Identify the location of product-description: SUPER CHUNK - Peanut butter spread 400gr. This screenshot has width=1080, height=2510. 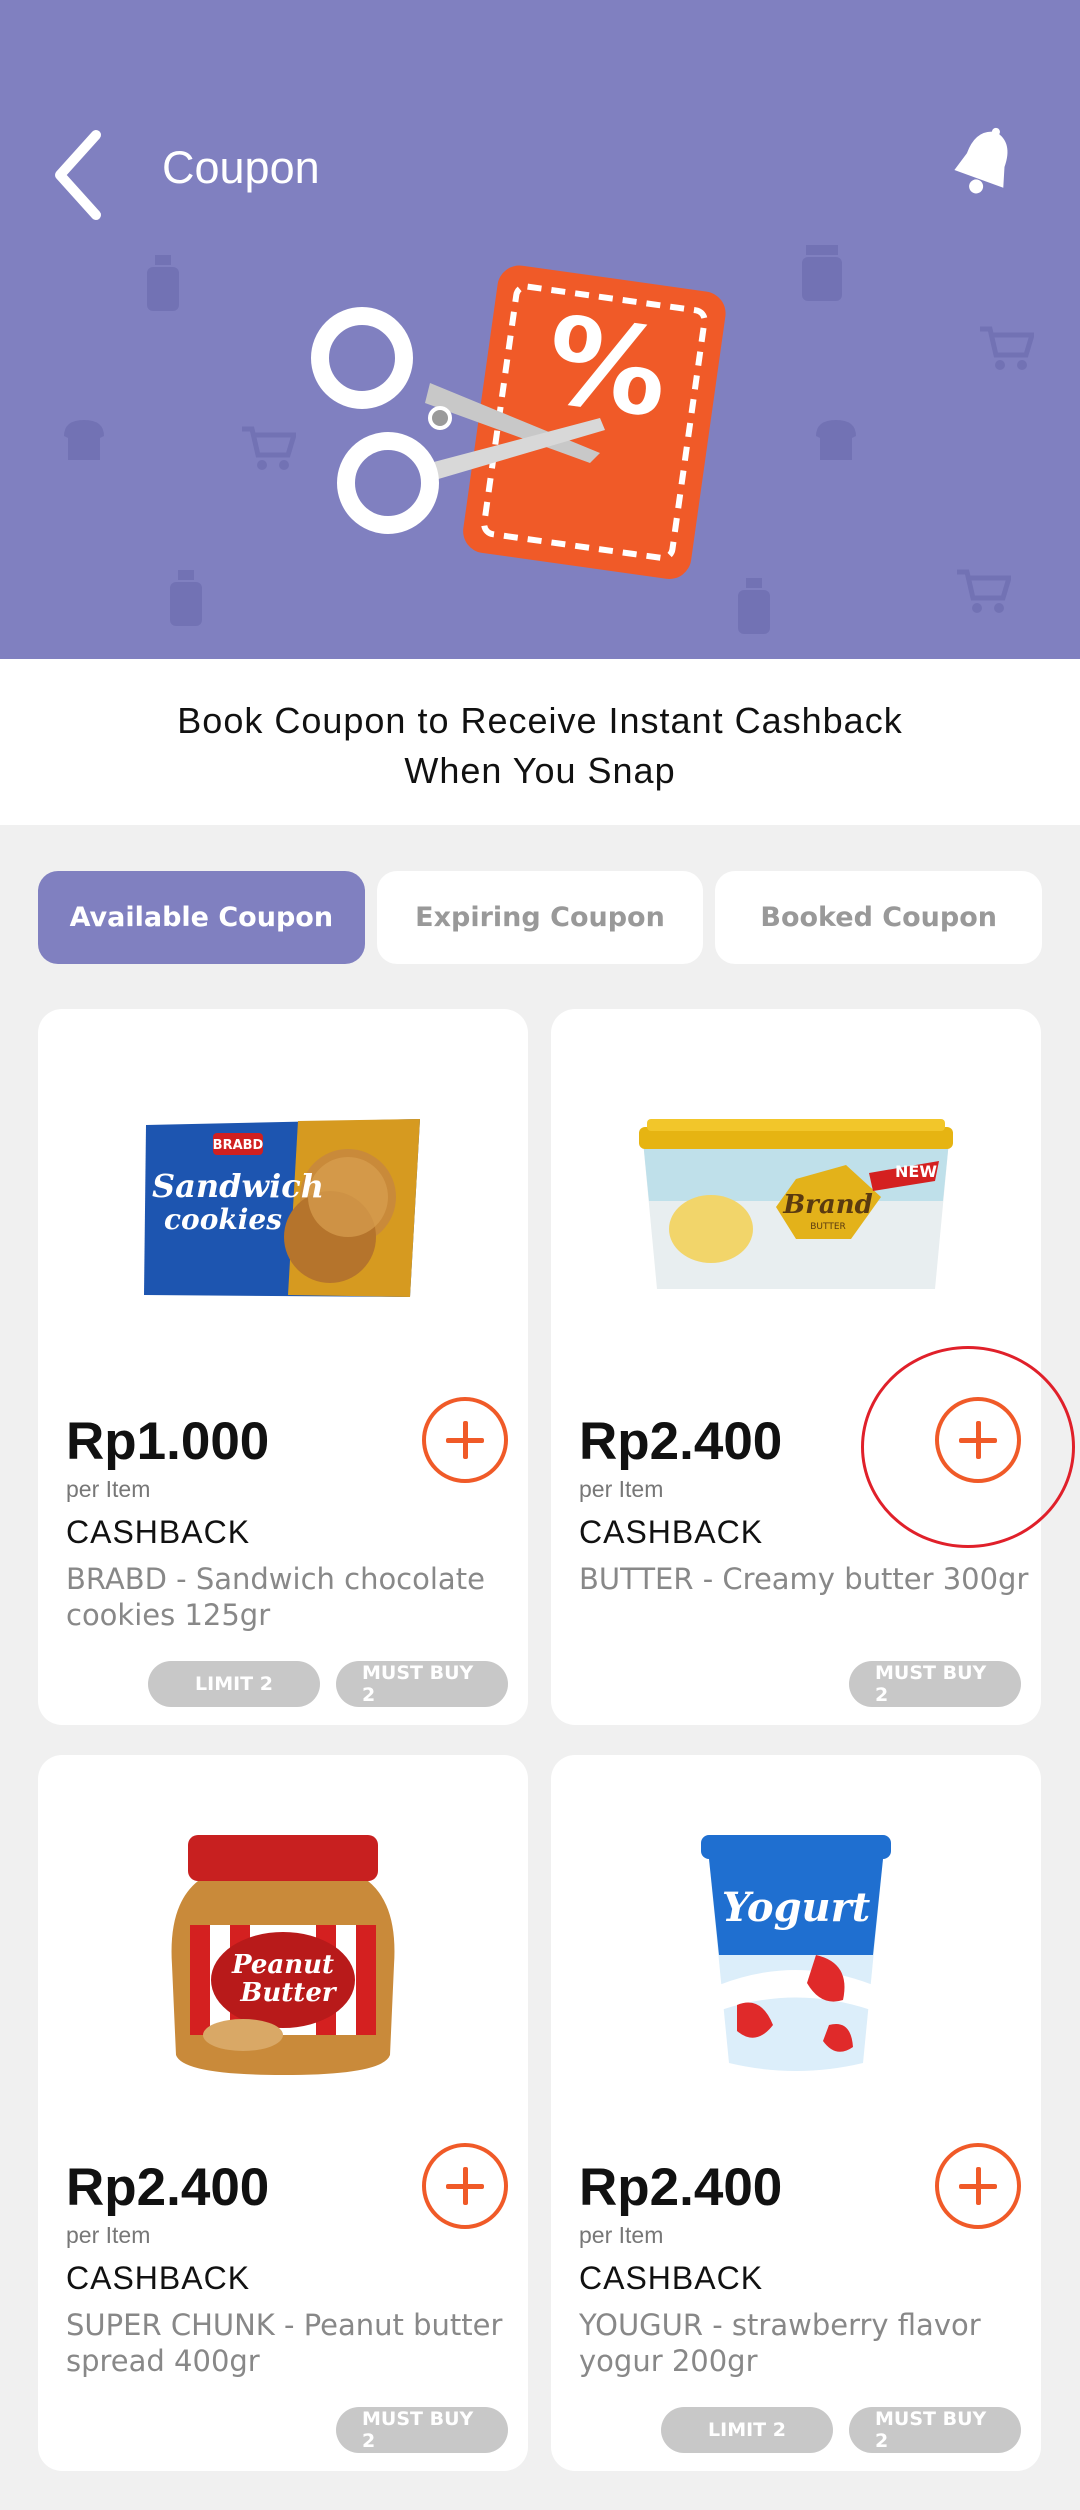
(284, 2343).